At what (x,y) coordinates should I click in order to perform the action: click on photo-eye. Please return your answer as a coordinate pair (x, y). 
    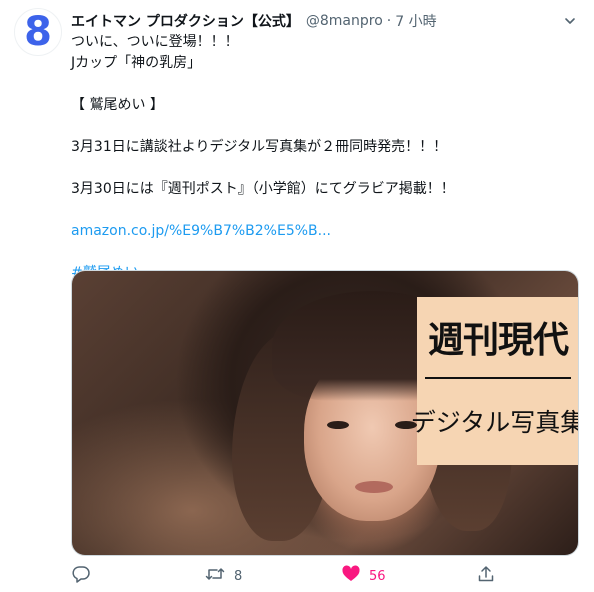
    Looking at the image, I should click on (338, 425).